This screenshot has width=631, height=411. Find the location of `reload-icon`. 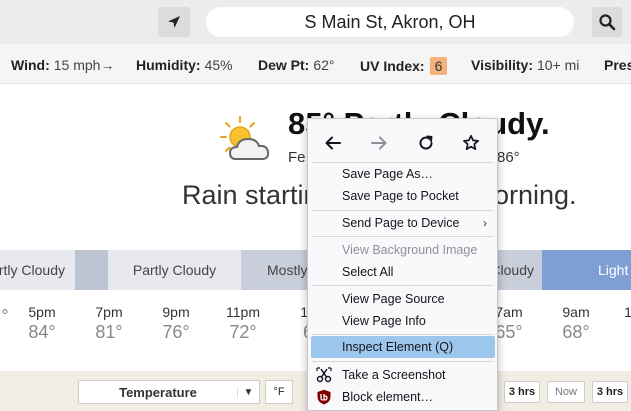

reload-icon is located at coordinates (426, 142).